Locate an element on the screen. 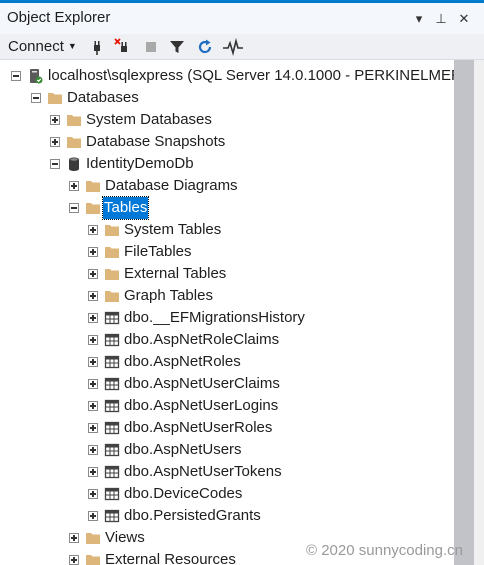 Image resolution: width=484 pixels, height=565 pixels. tree-node-table: dbo.DeviceCodes is located at coordinates (227, 494).